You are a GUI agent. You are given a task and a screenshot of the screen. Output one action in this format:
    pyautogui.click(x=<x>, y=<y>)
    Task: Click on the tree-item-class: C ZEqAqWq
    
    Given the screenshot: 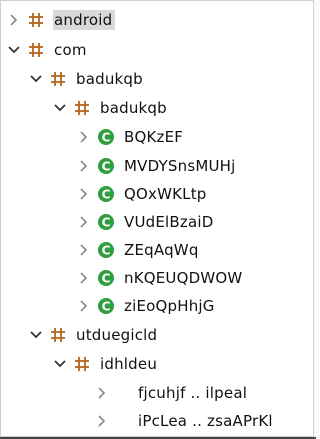 What is the action you would take?
    pyautogui.click(x=138, y=250)
    